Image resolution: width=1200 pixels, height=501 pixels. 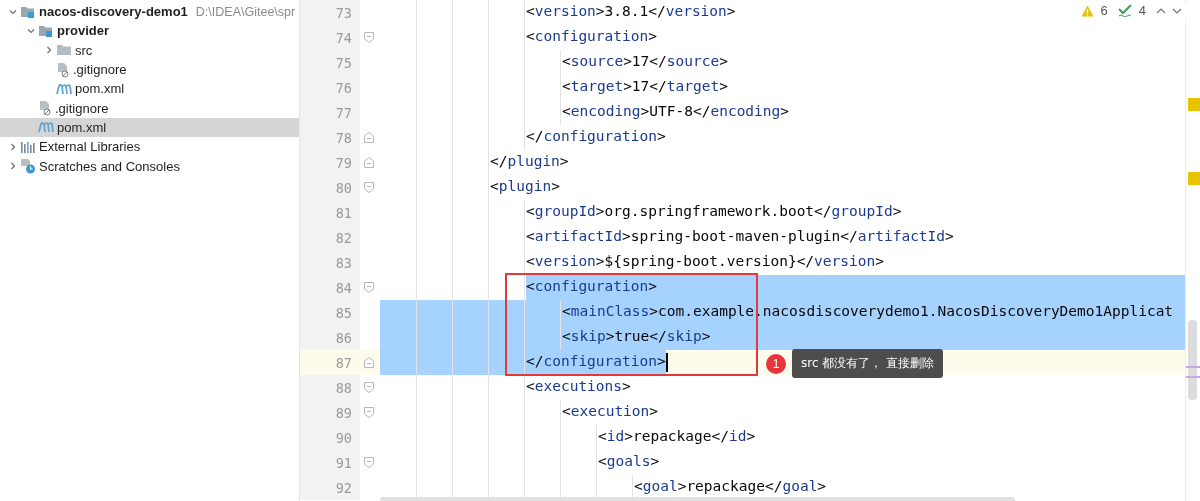 What do you see at coordinates (330, 237) in the screenshot?
I see `line-number: 82` at bounding box center [330, 237].